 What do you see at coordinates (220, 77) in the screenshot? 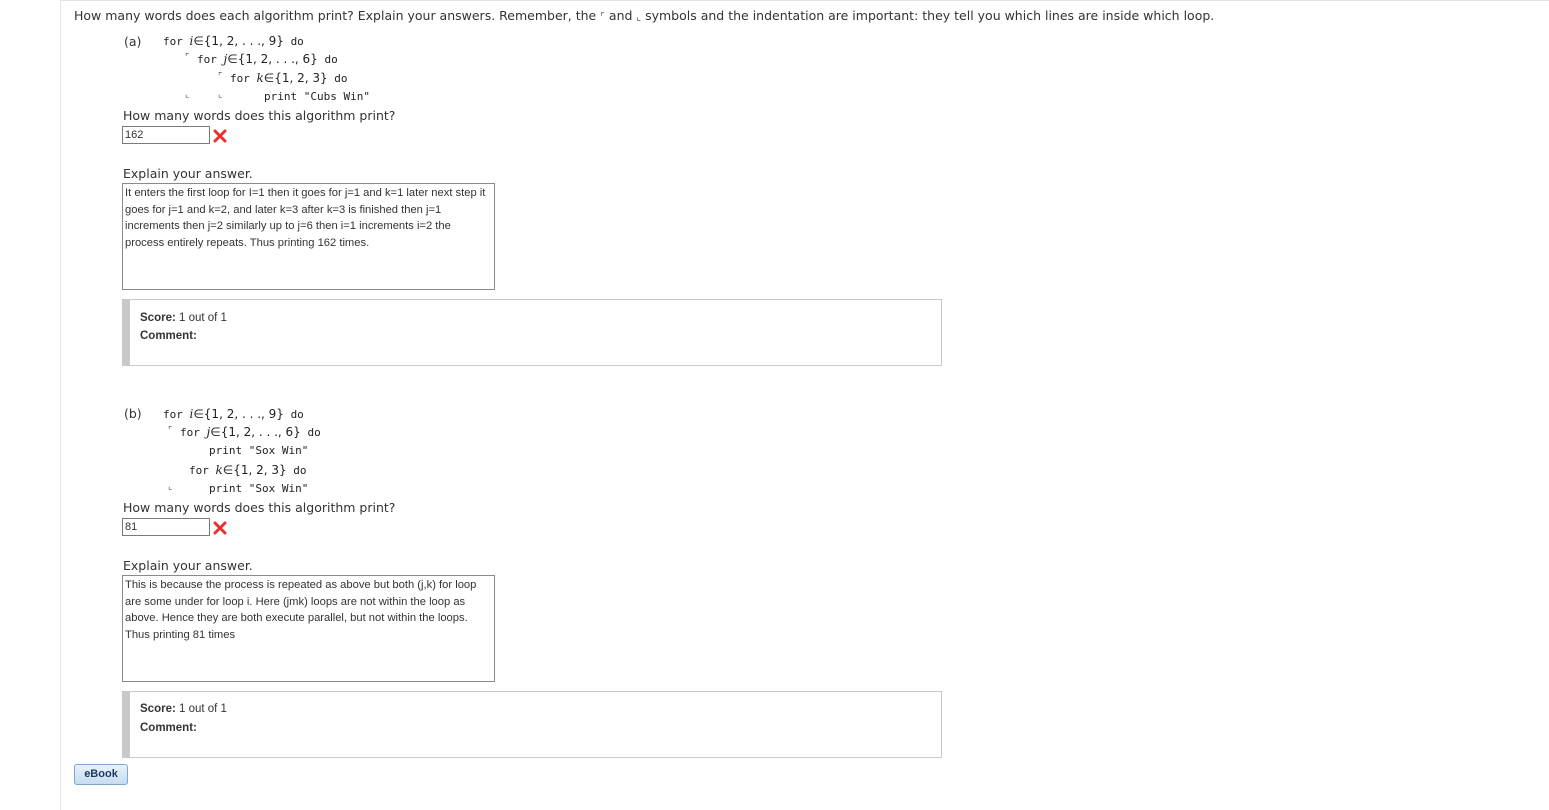
I see `open-bracket-k: ⌜` at bounding box center [220, 77].